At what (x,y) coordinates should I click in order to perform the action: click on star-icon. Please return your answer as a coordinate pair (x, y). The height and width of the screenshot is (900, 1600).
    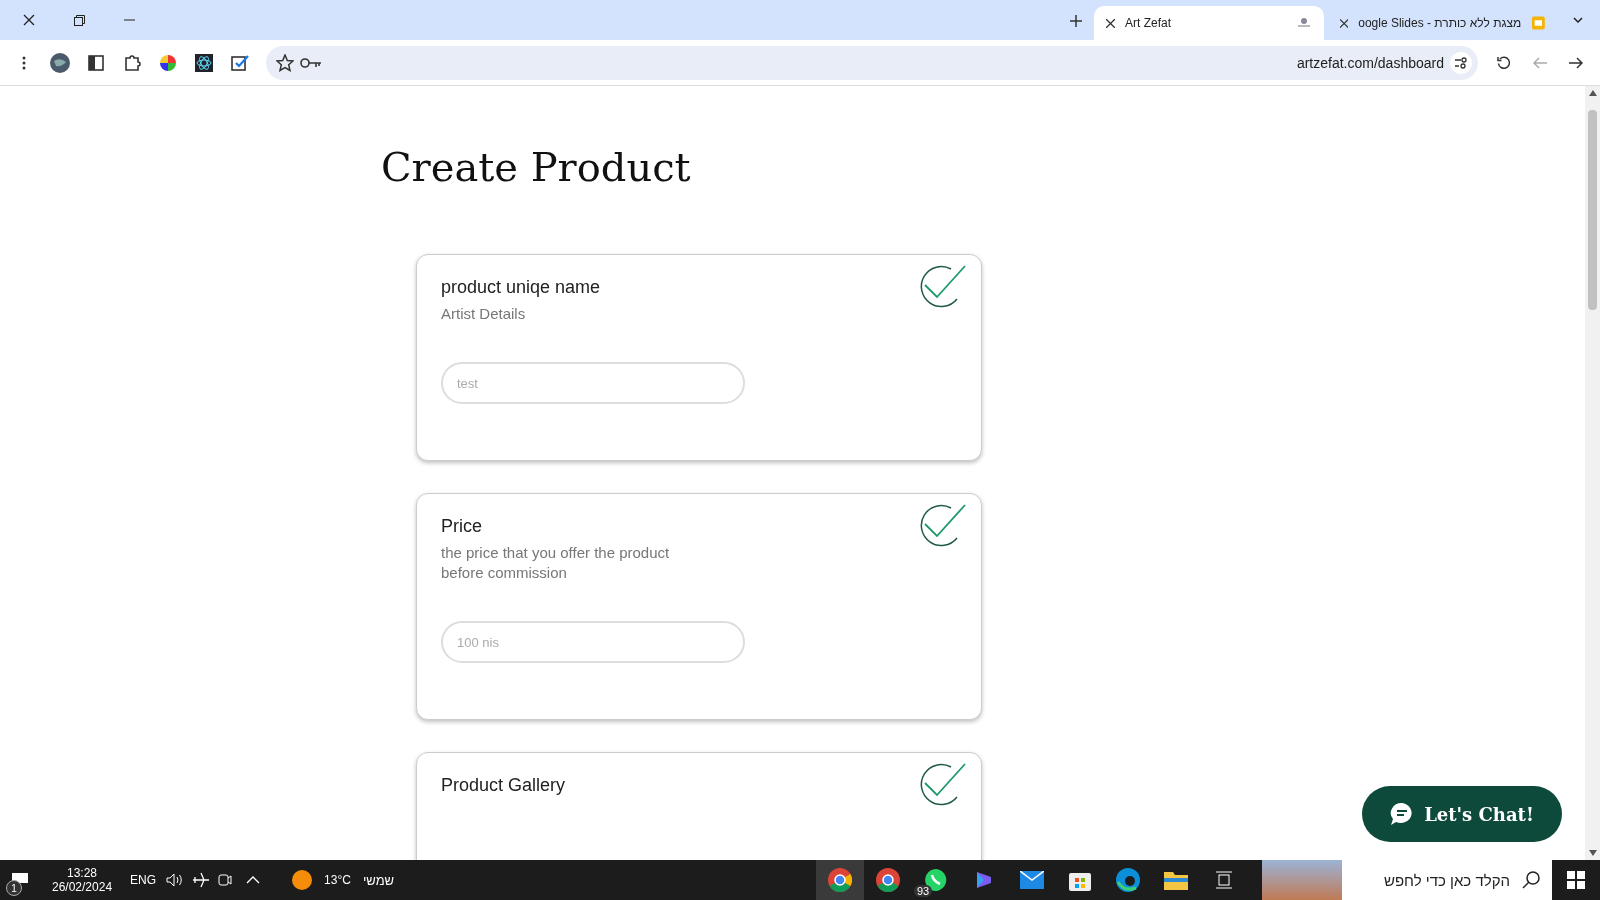
    Looking at the image, I should click on (285, 62).